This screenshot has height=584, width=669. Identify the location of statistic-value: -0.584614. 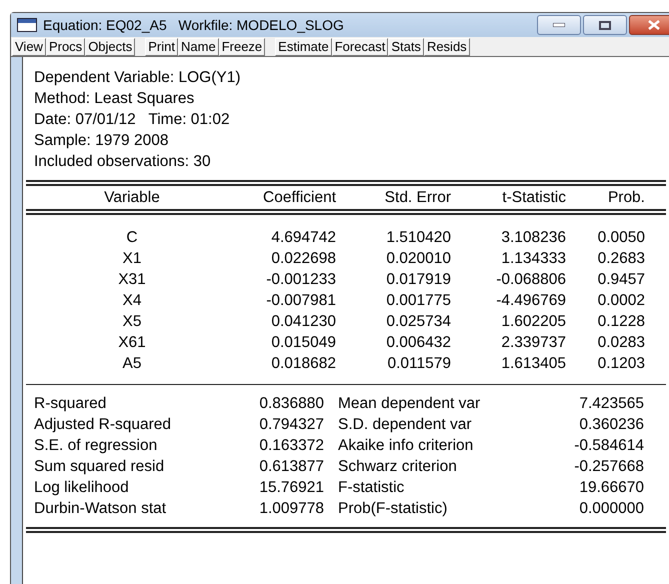
(608, 446).